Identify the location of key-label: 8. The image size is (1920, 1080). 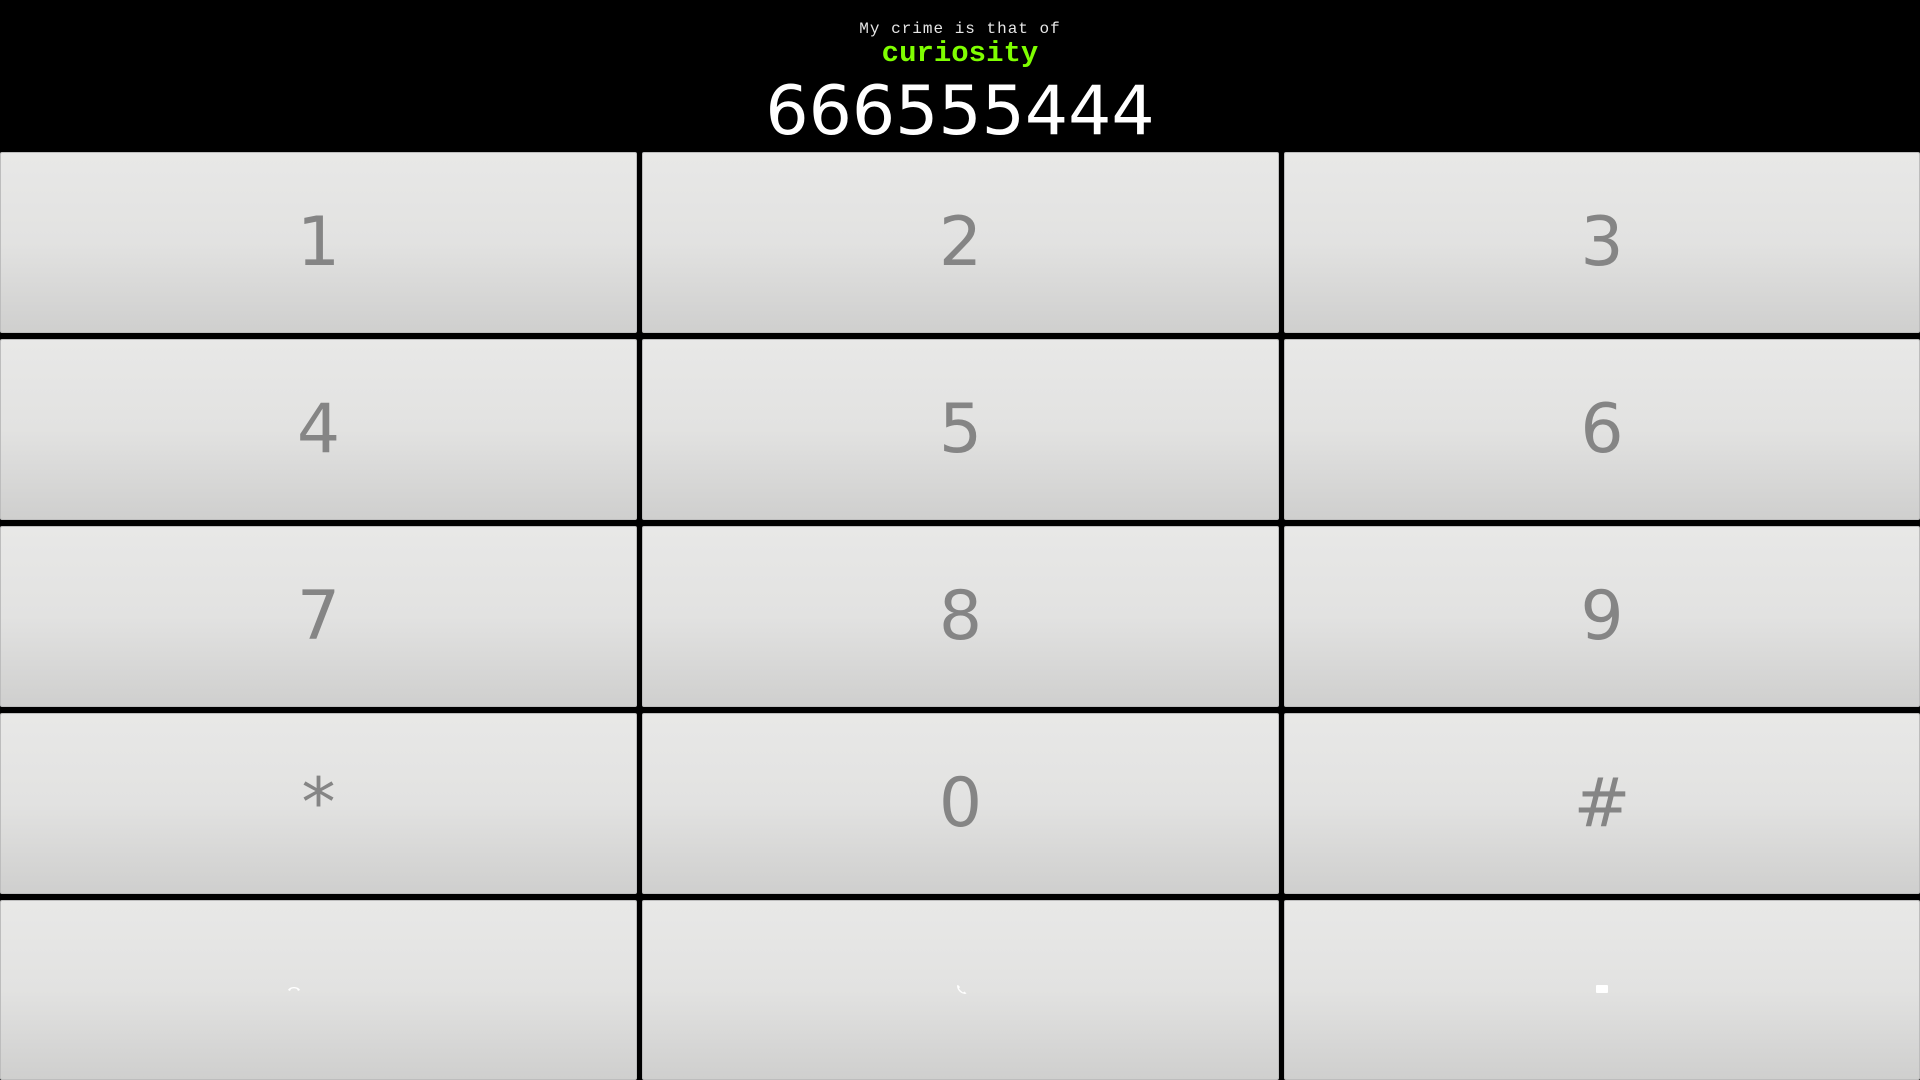
(960, 616).